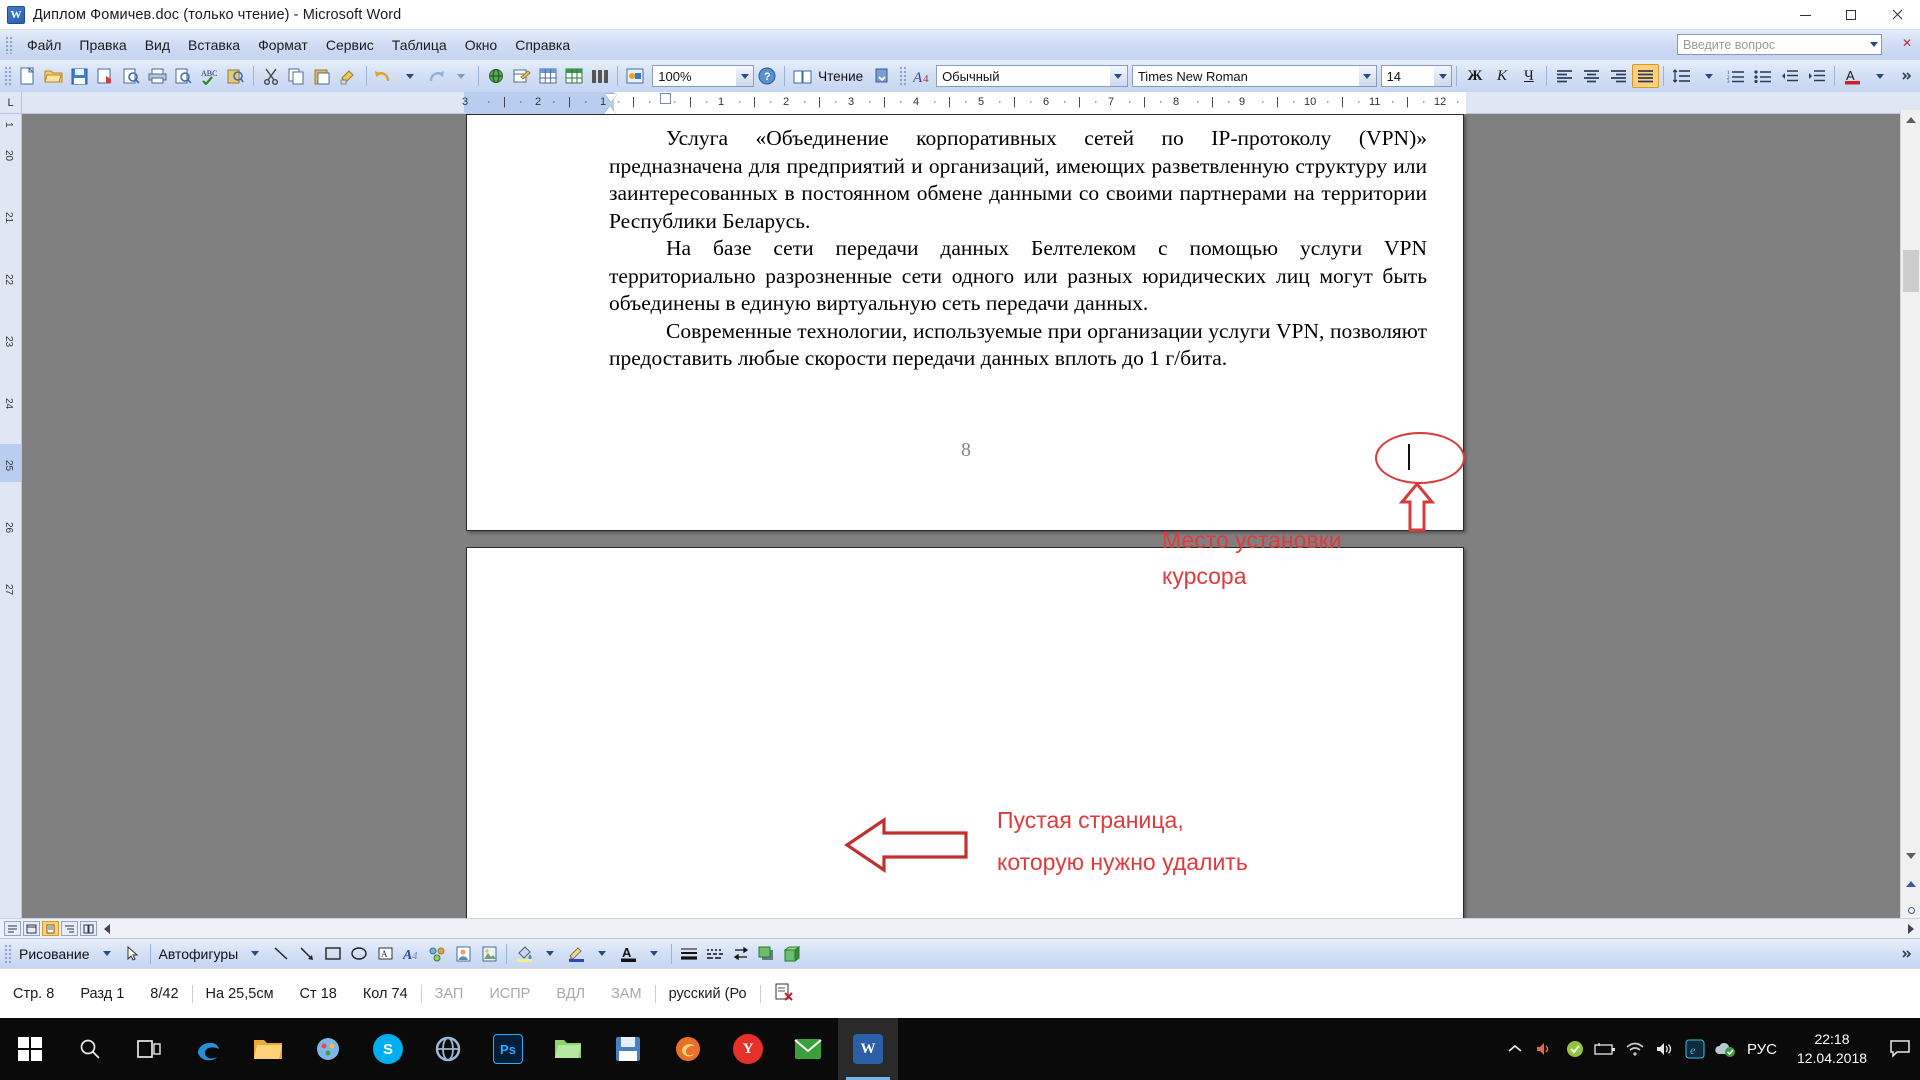 The image size is (1920, 1080). I want to click on select-objects-icon, so click(133, 954).